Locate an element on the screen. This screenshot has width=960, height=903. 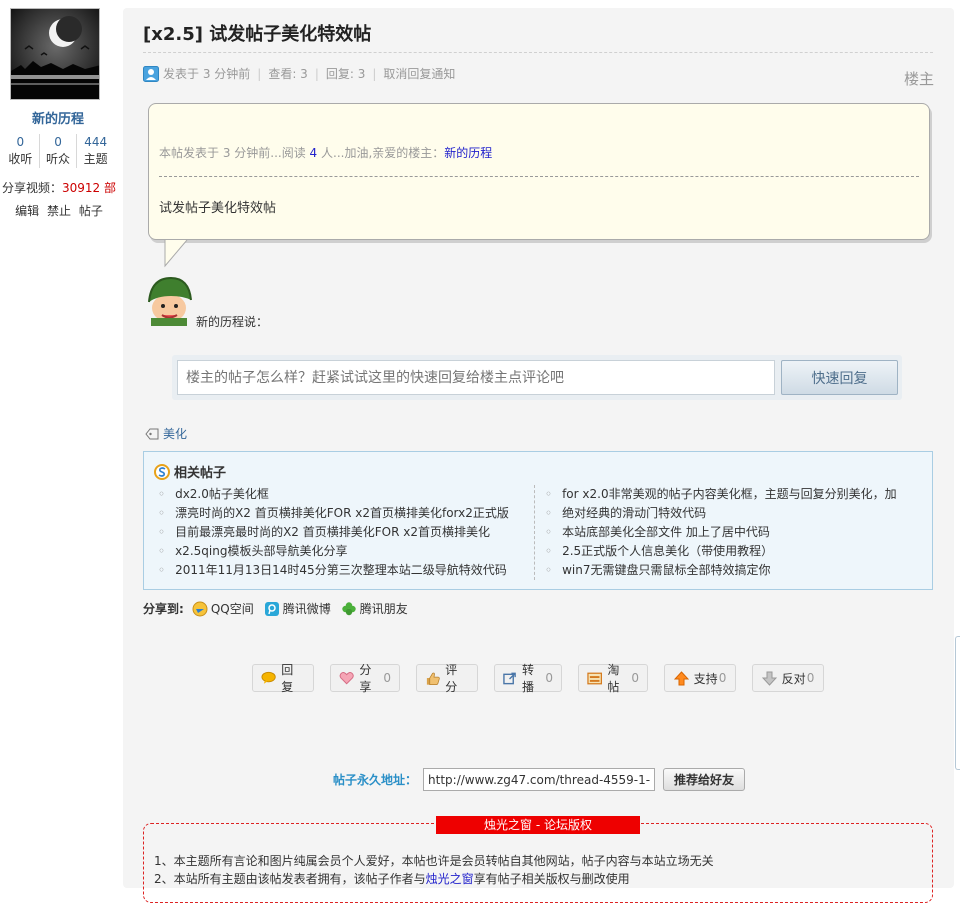
arrow-up-icon is located at coordinates (681, 677).